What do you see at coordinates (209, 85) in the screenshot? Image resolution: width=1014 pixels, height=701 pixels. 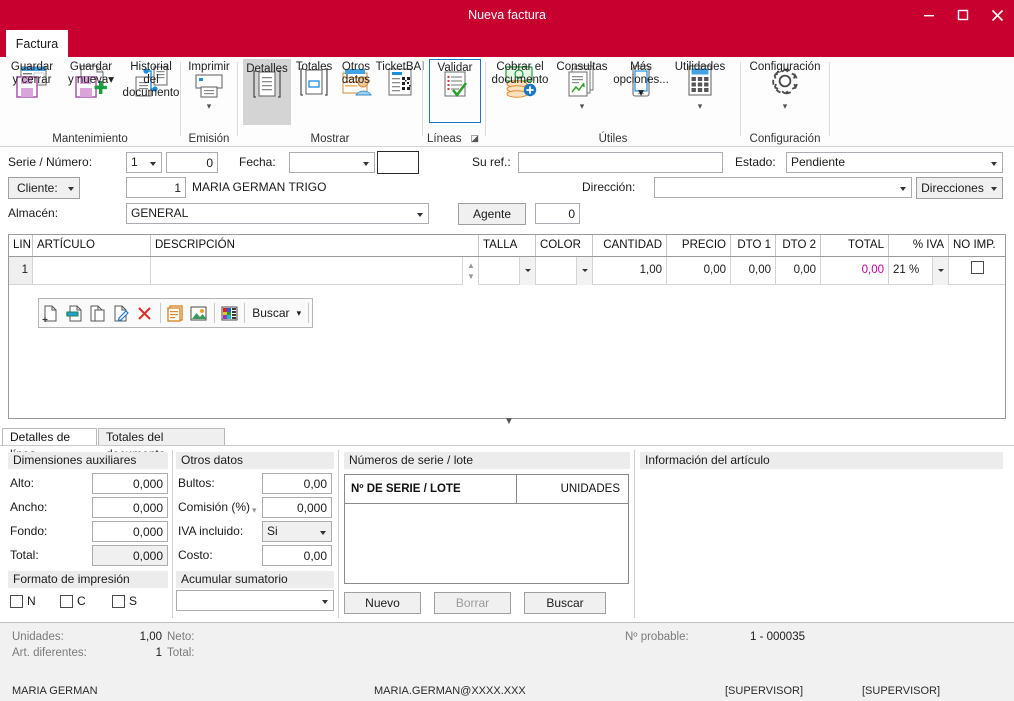 I see `ribbon-button-imprimir: Imprimir ▾` at bounding box center [209, 85].